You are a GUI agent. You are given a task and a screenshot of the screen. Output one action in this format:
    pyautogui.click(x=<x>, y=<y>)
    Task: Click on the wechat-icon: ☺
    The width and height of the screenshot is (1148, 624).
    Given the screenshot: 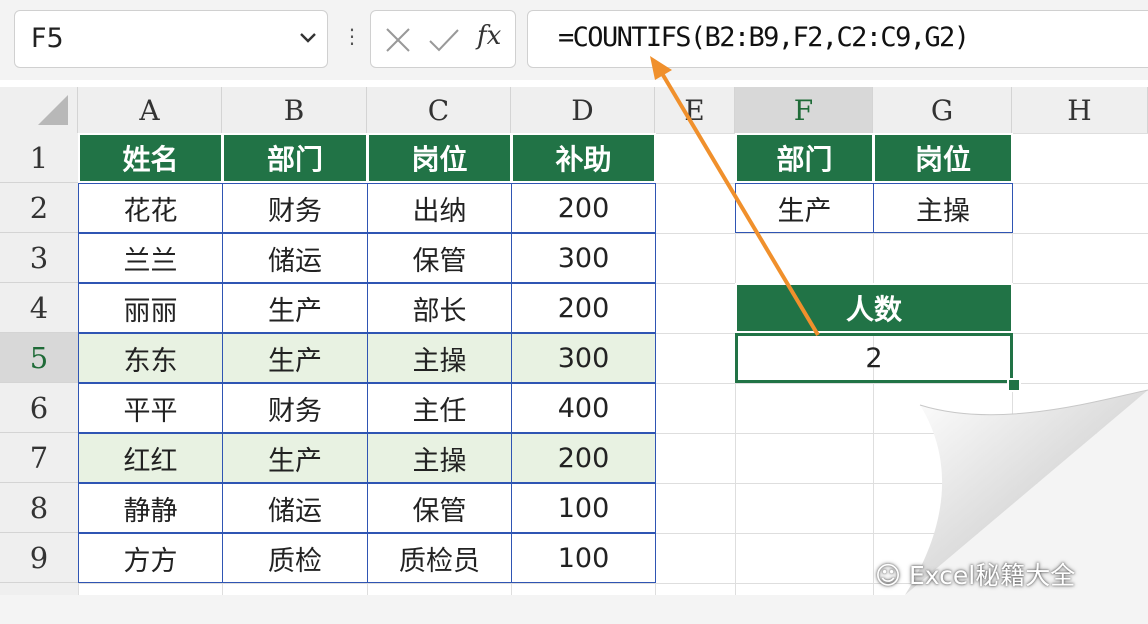 What is the action you would take?
    pyautogui.click(x=888, y=575)
    